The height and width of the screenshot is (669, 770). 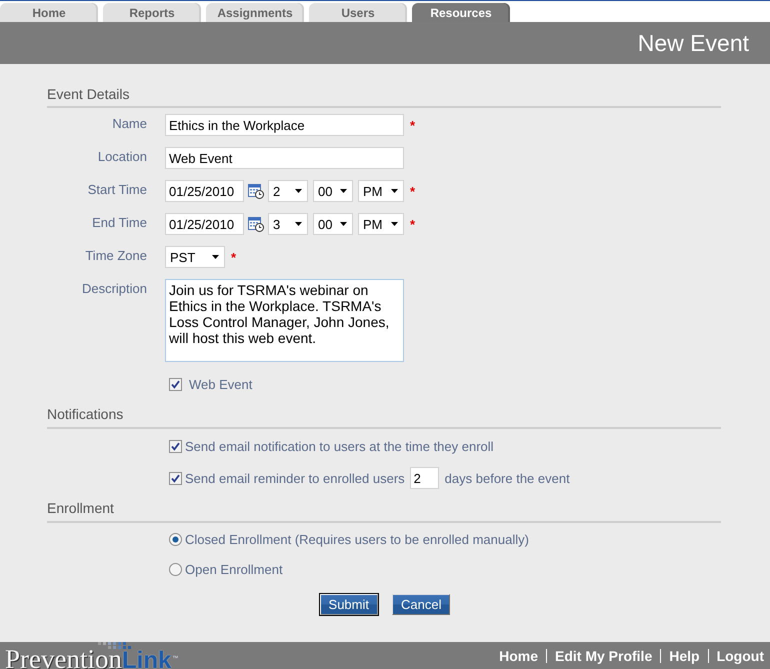 I want to click on action-button: Cancel, so click(x=421, y=604).